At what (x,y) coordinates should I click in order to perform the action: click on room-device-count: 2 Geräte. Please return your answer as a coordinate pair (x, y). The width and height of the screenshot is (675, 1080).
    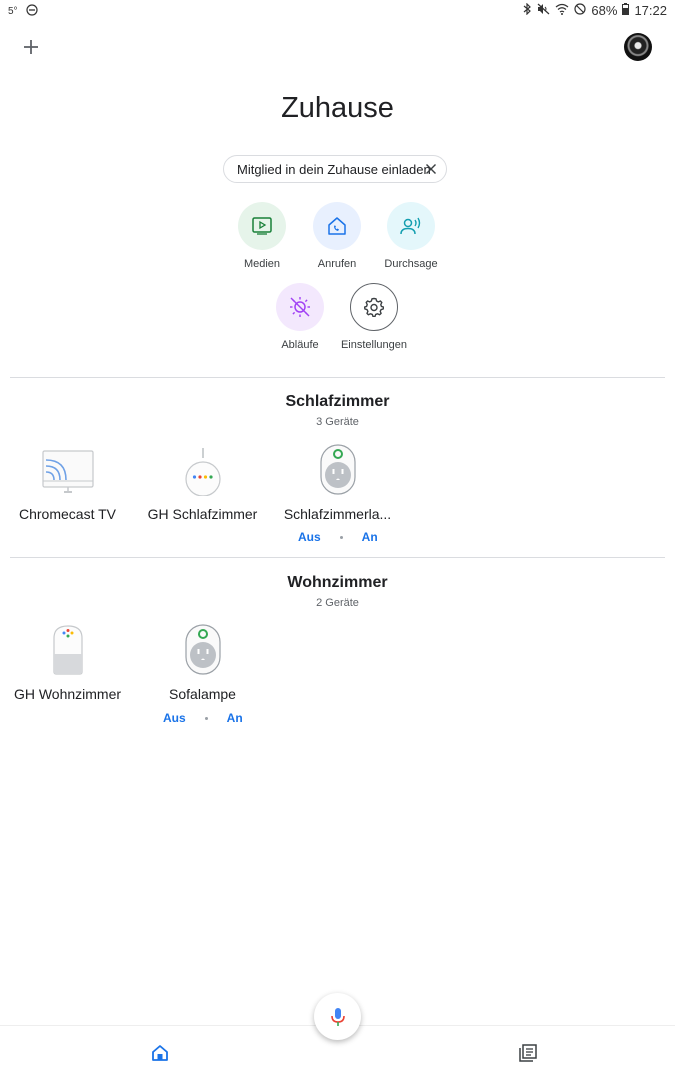
    Looking at the image, I should click on (337, 603).